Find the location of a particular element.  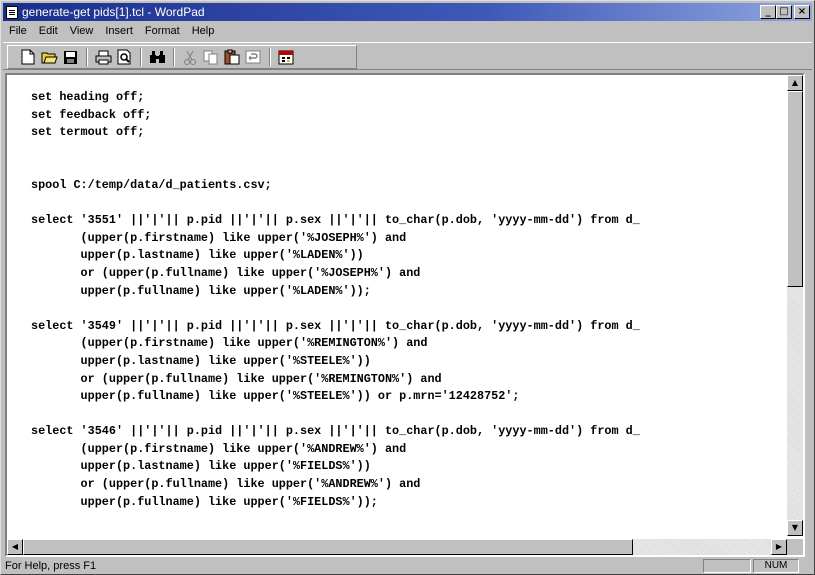

menu-insert: Insert is located at coordinates (119, 31).